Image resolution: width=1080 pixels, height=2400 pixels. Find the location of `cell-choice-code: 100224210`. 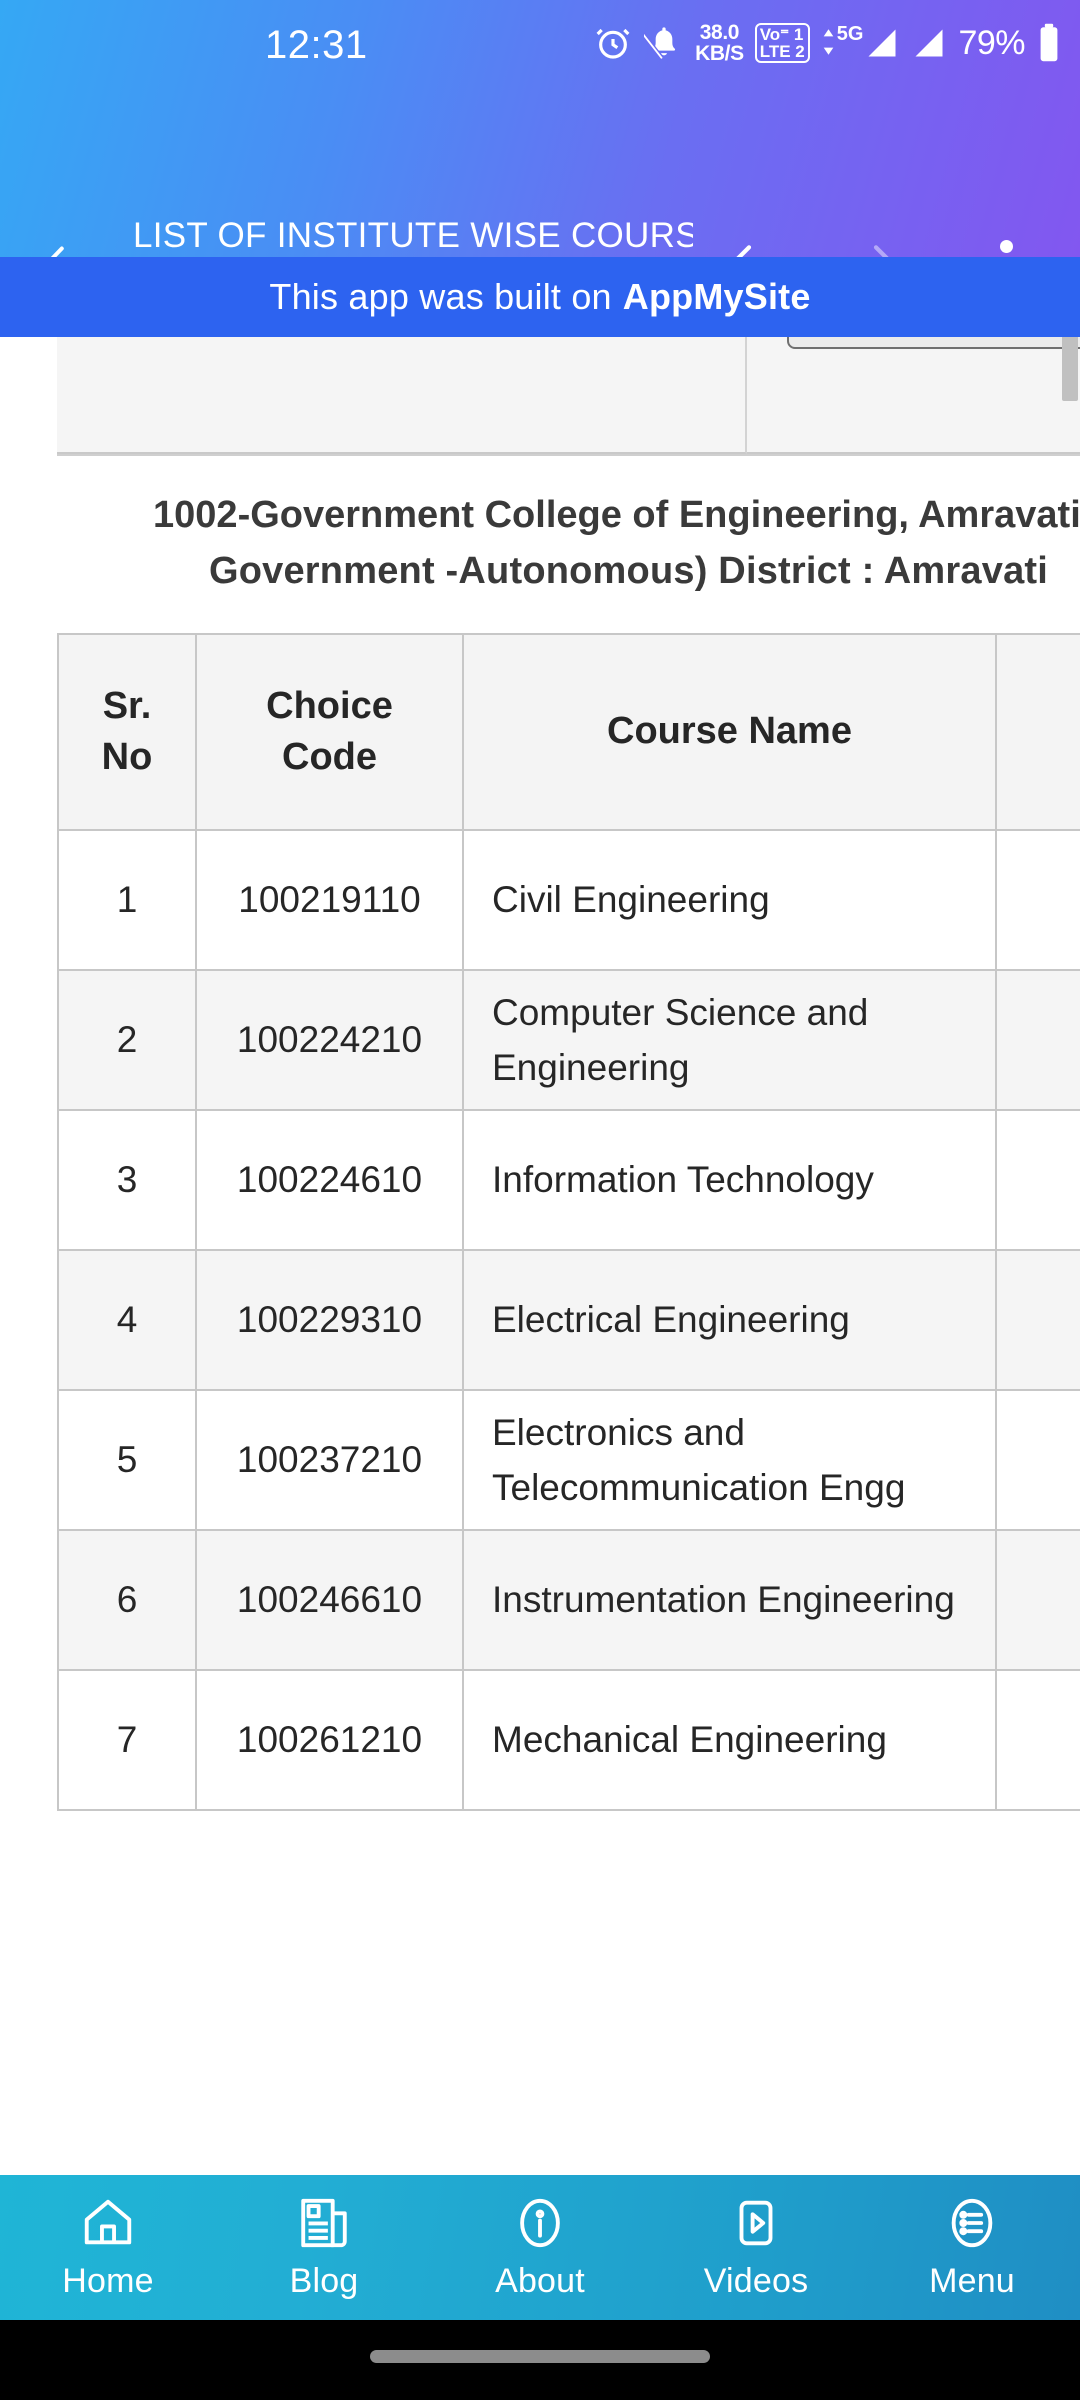

cell-choice-code: 100224210 is located at coordinates (329, 1040).